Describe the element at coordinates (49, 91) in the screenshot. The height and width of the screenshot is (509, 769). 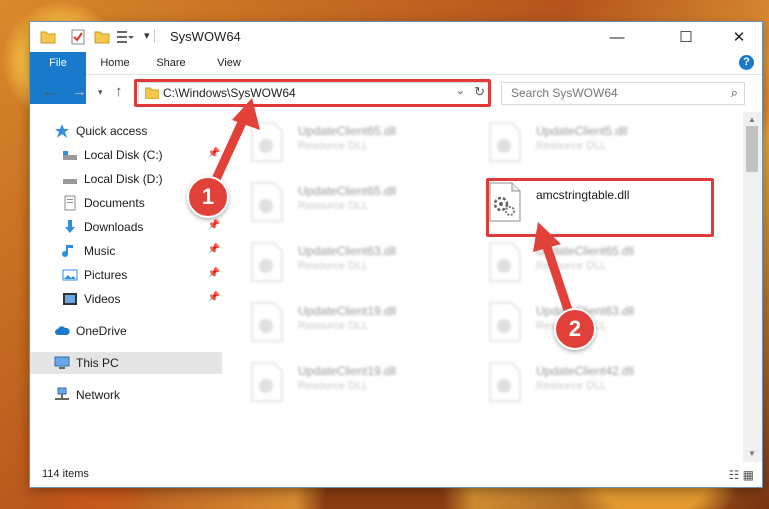
I see `back-arrow-icon: ←` at that location.